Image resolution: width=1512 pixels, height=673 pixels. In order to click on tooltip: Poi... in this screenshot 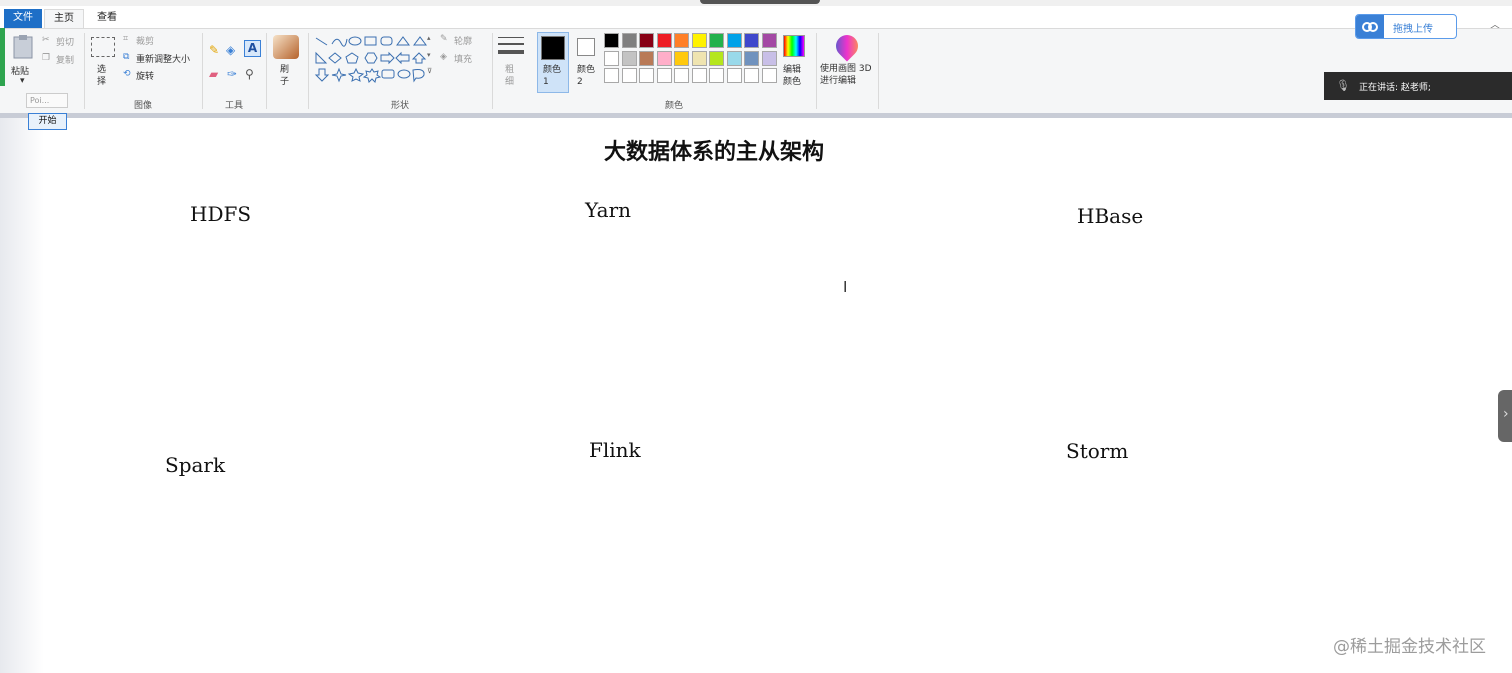, I will do `click(47, 100)`.